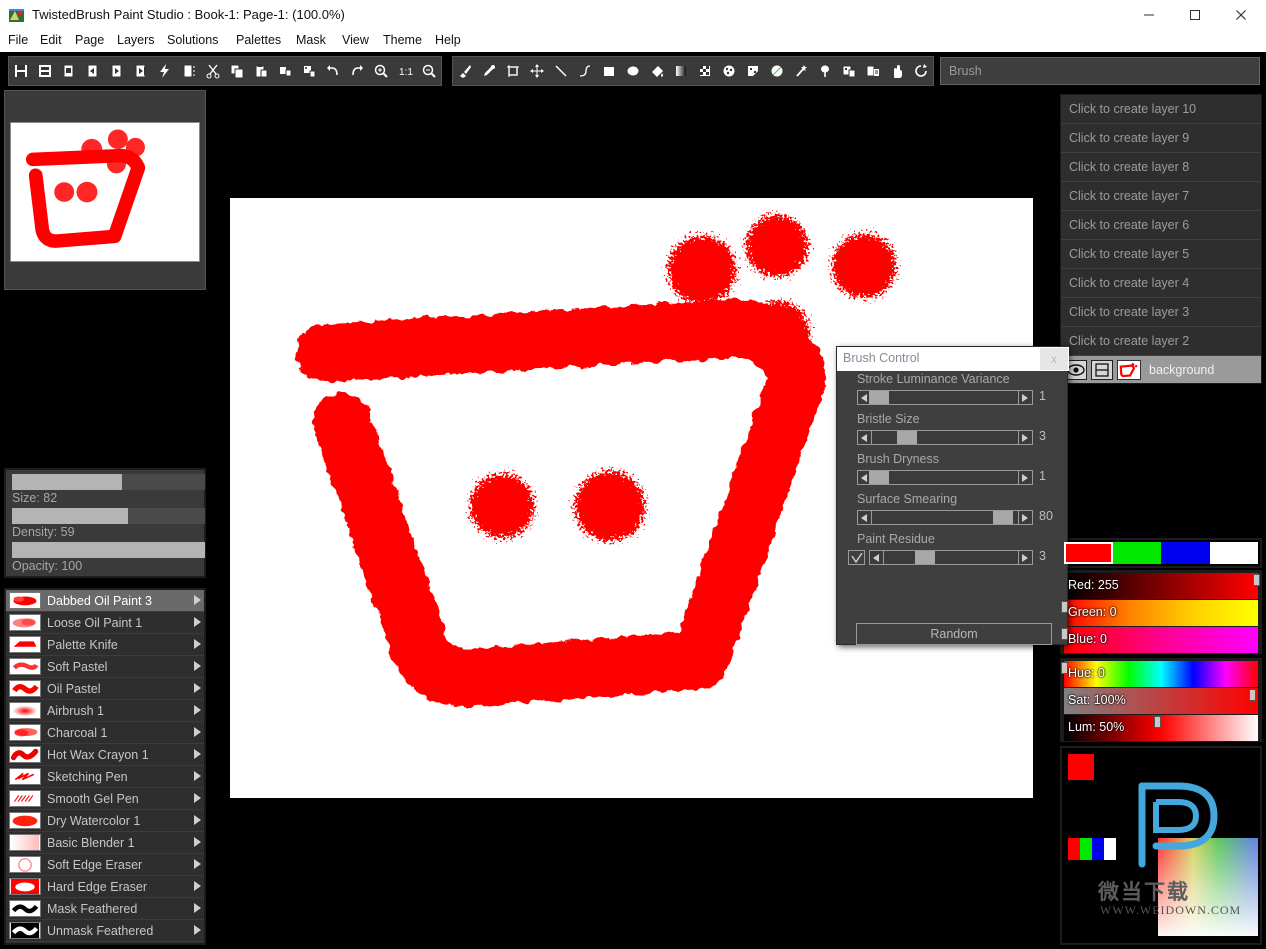  Describe the element at coordinates (953, 359) in the screenshot. I see `brush-control-titlebar: Brush Control x` at that location.